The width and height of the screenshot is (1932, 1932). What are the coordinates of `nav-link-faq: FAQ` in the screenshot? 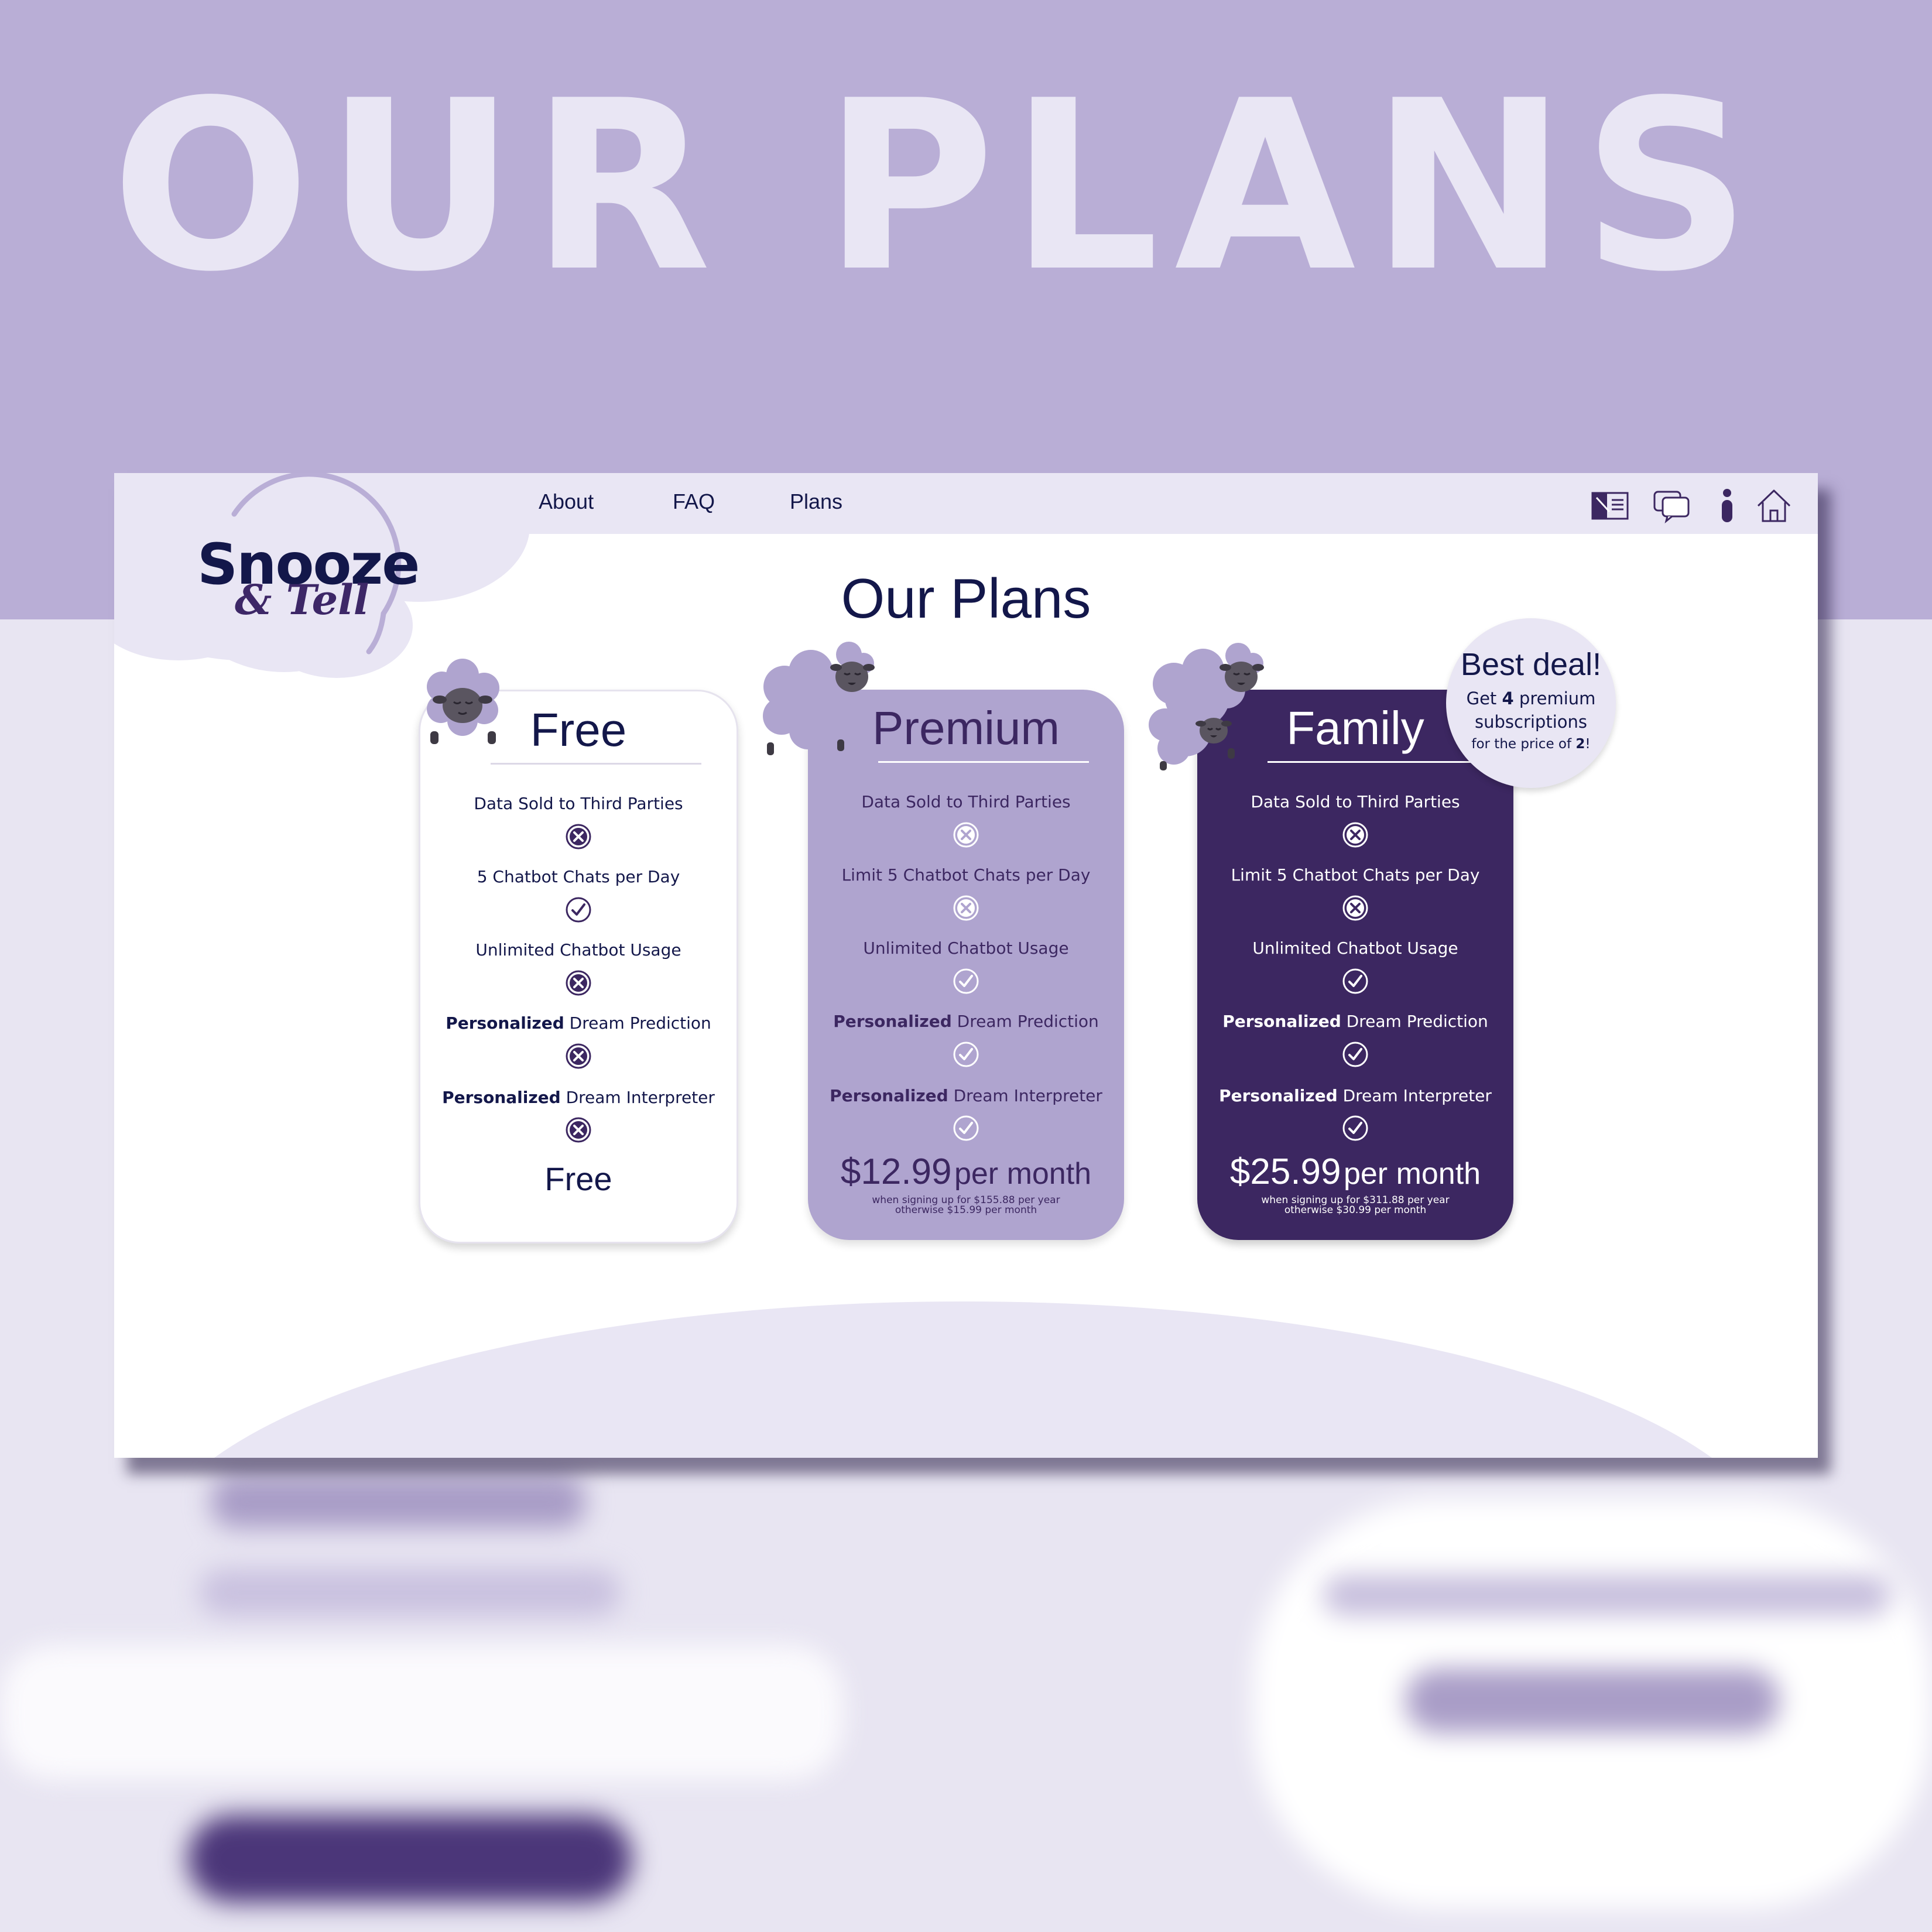 It's located at (694, 501).